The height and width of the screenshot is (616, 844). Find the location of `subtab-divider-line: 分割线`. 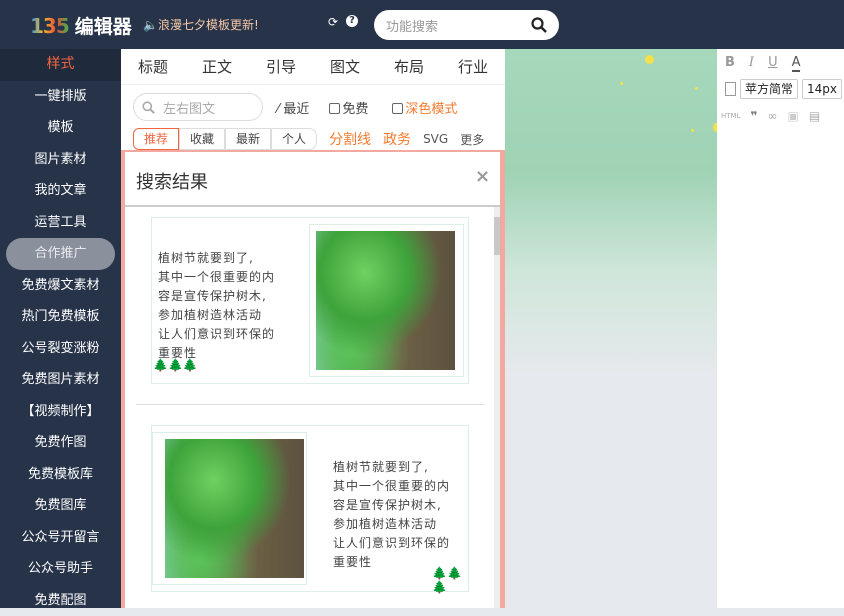

subtab-divider-line: 分割线 is located at coordinates (350, 139).